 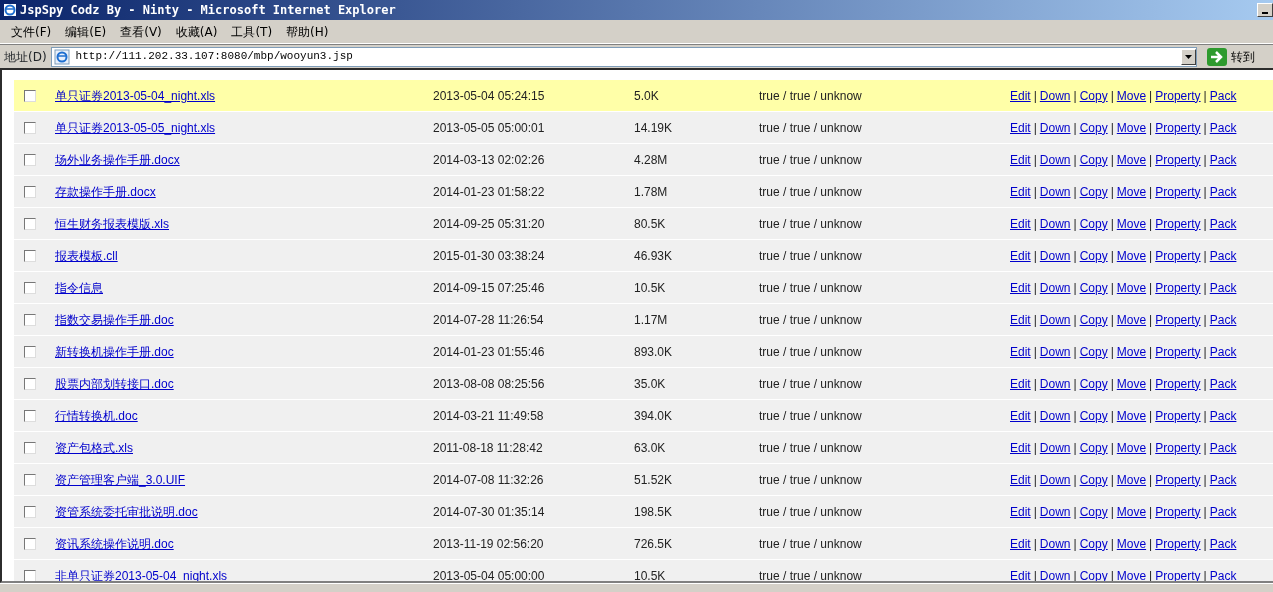 I want to click on file-link: 恒生财务报表模版.xls, so click(x=244, y=223).